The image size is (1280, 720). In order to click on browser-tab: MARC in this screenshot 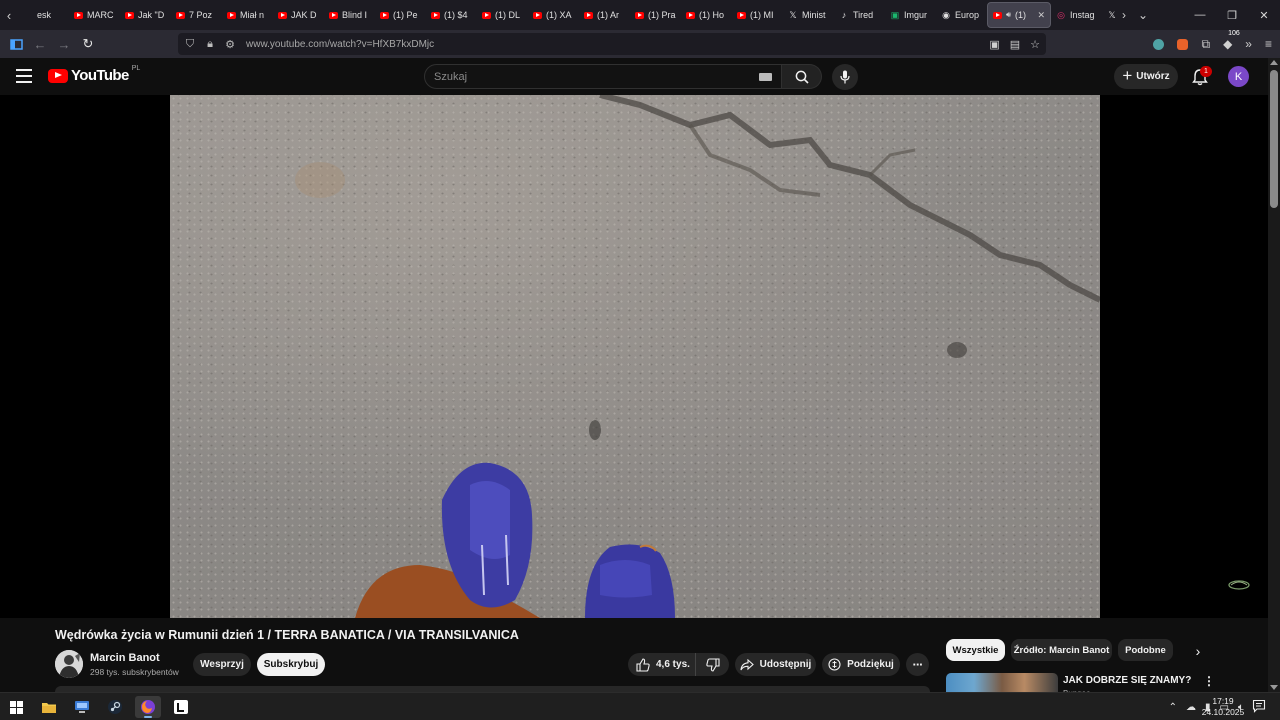, I will do `click(94, 15)`.